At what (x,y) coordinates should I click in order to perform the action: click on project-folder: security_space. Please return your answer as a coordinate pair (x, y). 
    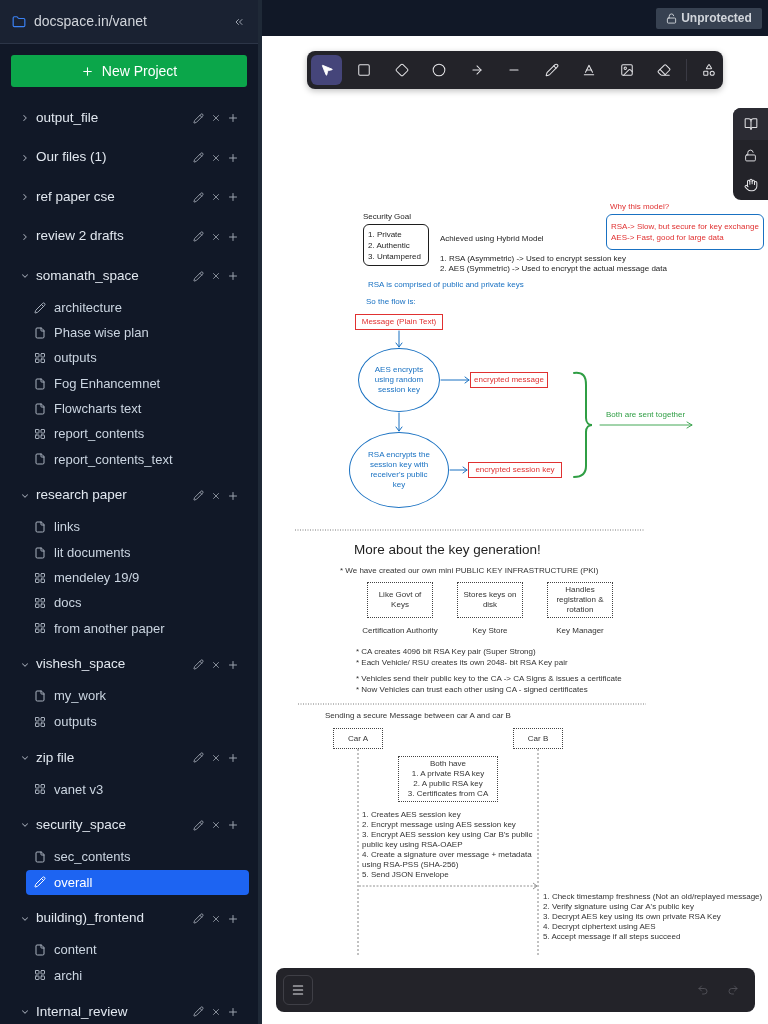
    Looking at the image, I should click on (73, 825).